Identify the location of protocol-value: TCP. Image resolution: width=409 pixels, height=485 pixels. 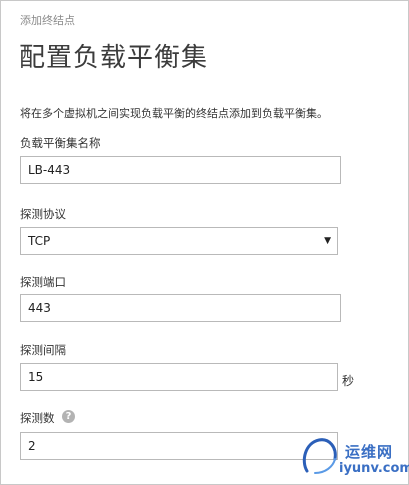
(39, 241).